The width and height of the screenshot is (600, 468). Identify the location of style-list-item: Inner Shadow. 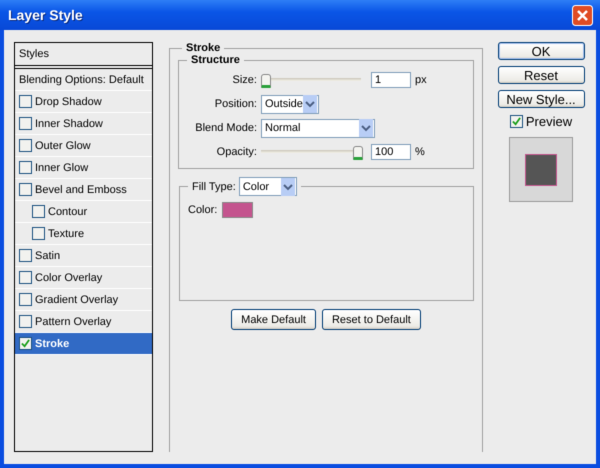
(83, 124).